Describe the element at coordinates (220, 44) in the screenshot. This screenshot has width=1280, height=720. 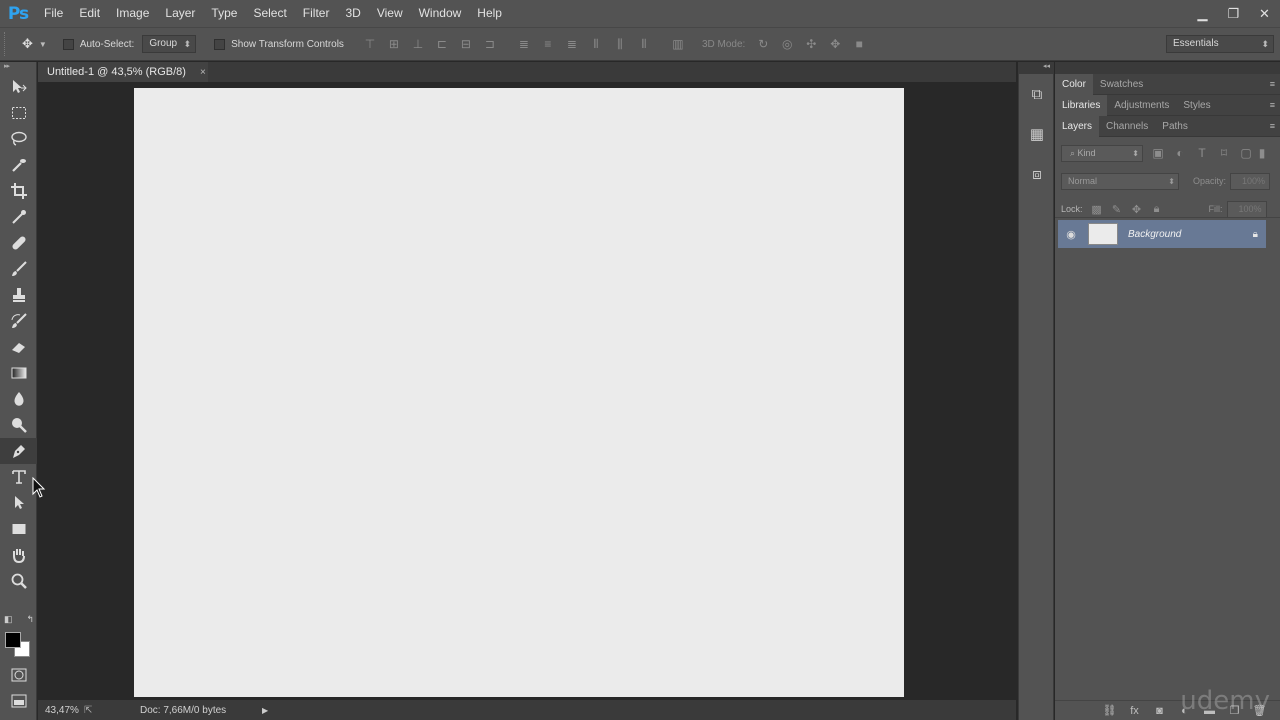
I see `show-transform-checkbox` at that location.